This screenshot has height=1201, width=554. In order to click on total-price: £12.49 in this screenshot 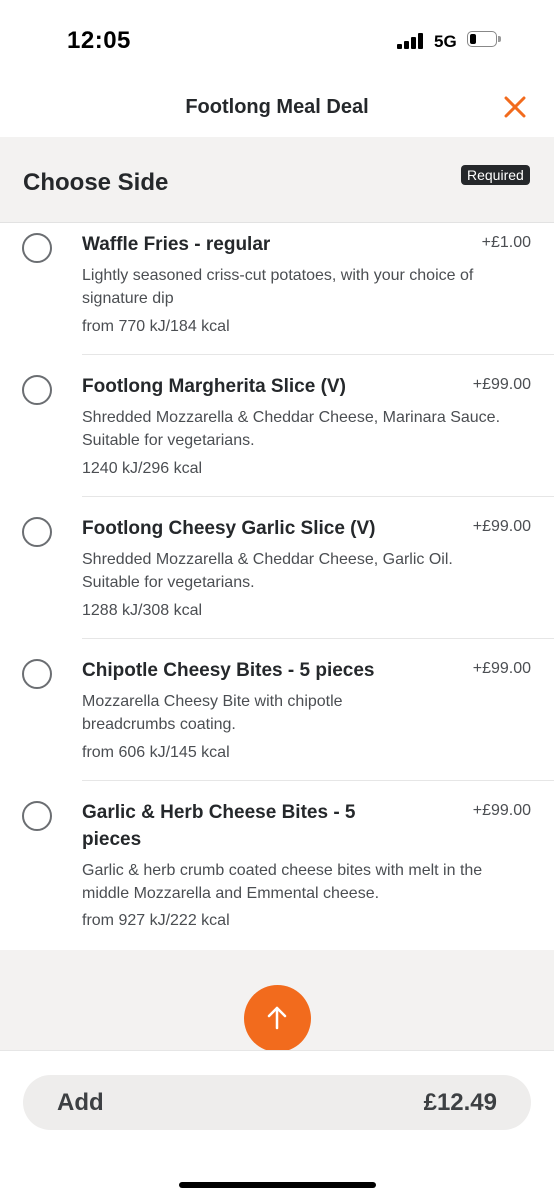, I will do `click(460, 1102)`.